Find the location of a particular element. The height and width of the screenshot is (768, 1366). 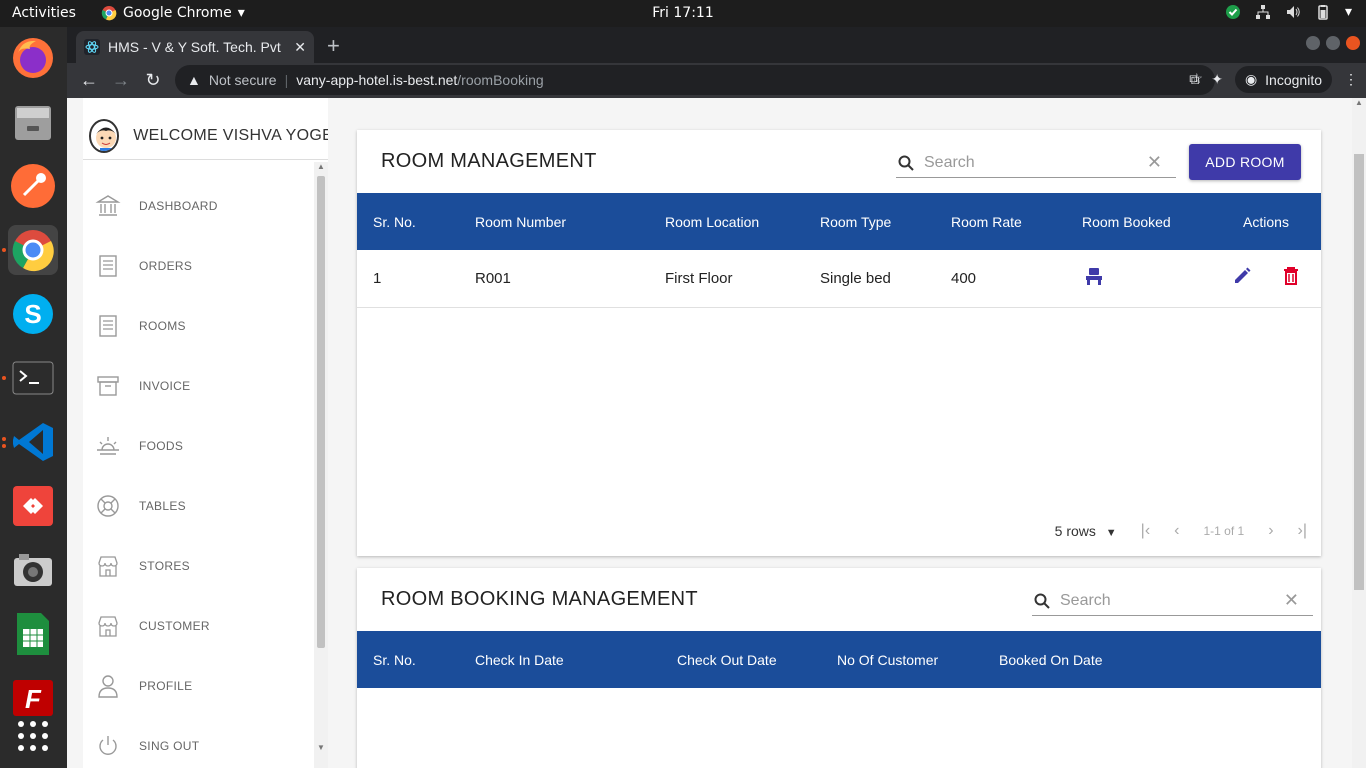

cast-icon: ⧉ is located at coordinates (1194, 79).